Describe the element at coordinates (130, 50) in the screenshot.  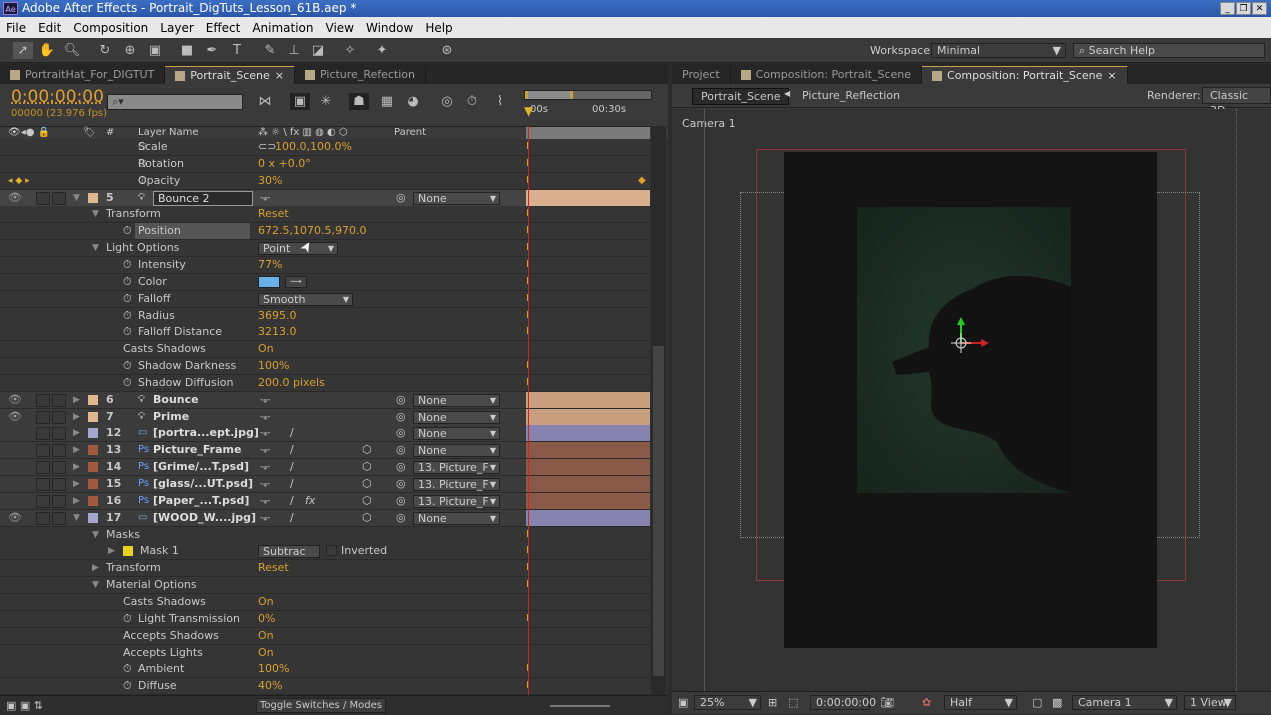
I see `camera-orbit-icon: ⊕` at that location.